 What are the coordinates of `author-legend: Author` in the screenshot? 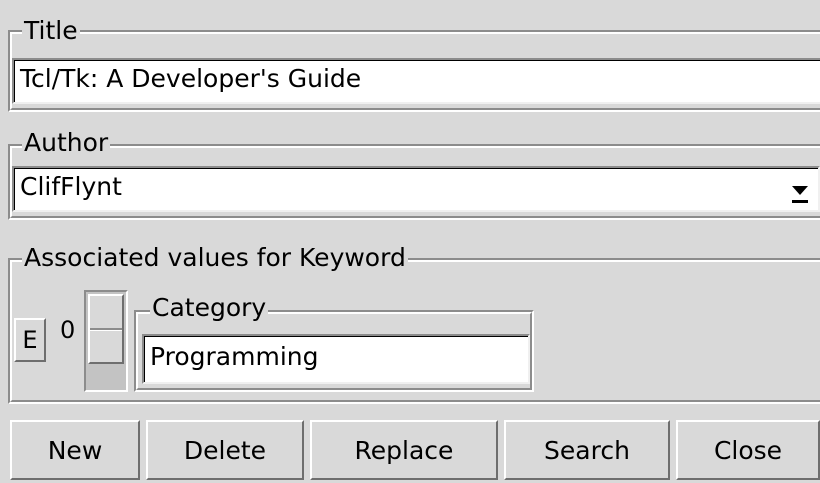 It's located at (66, 143).